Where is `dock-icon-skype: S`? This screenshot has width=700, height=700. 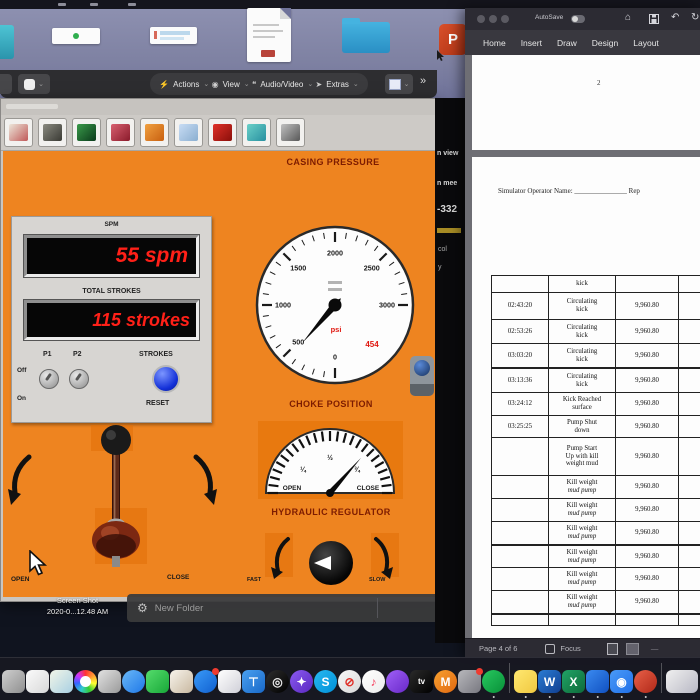 dock-icon-skype: S is located at coordinates (325, 681).